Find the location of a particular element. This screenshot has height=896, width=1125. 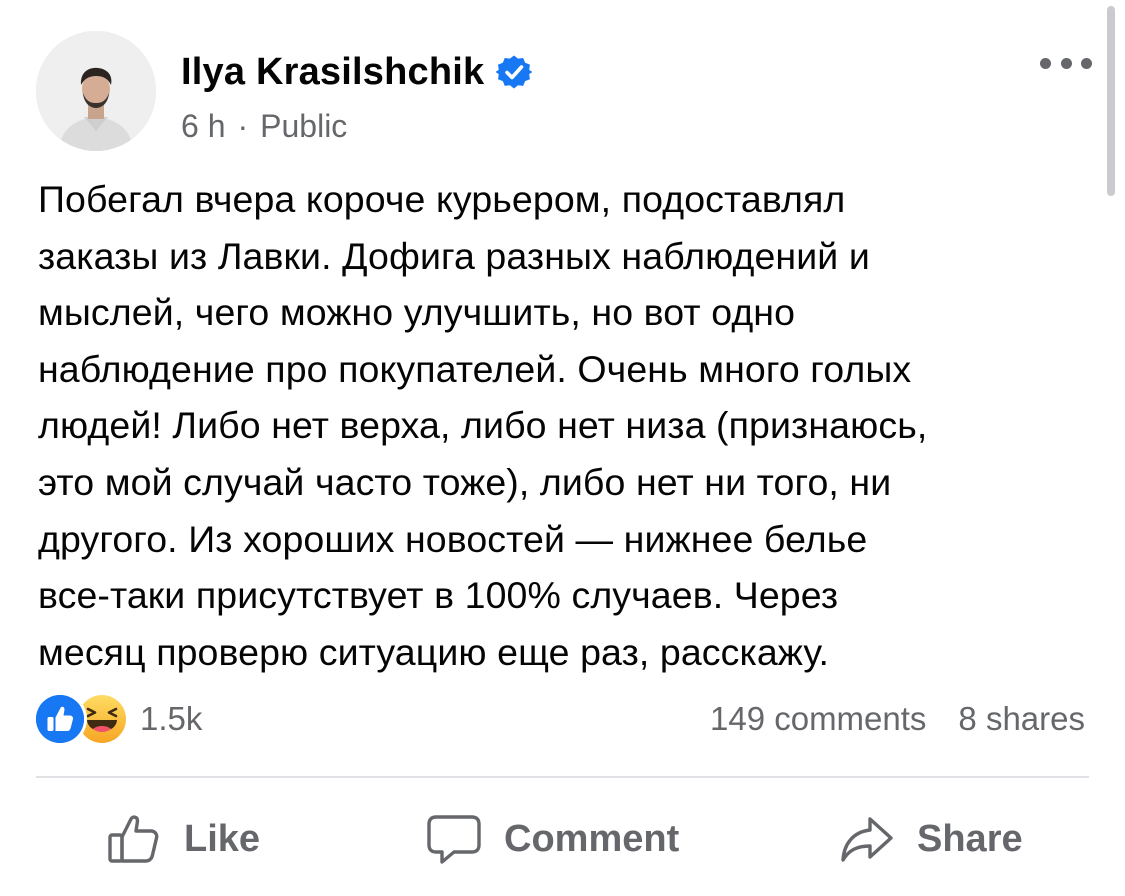

comment-button: Comment is located at coordinates (552, 839).